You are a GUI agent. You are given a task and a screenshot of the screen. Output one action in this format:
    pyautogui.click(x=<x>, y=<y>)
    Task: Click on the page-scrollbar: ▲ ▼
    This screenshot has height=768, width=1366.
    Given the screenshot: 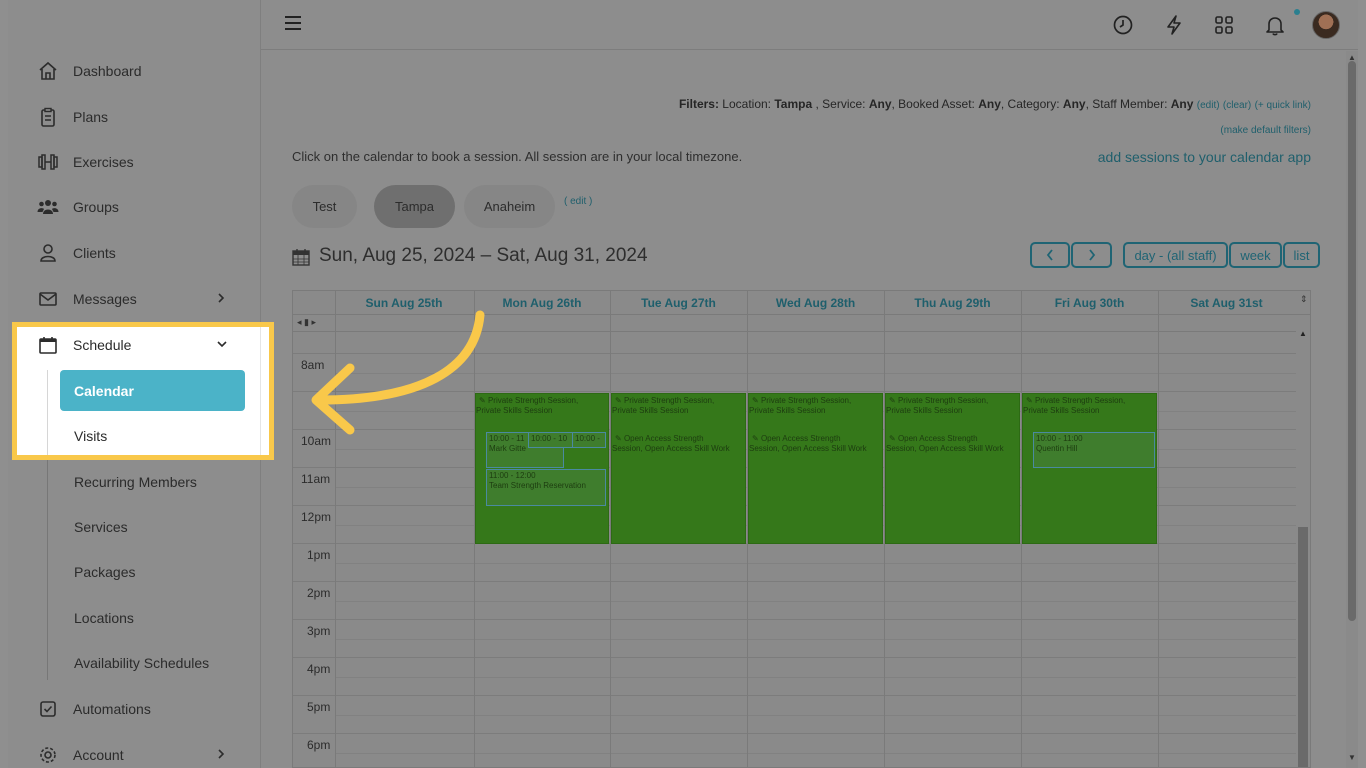 What is the action you would take?
    pyautogui.click(x=1352, y=409)
    